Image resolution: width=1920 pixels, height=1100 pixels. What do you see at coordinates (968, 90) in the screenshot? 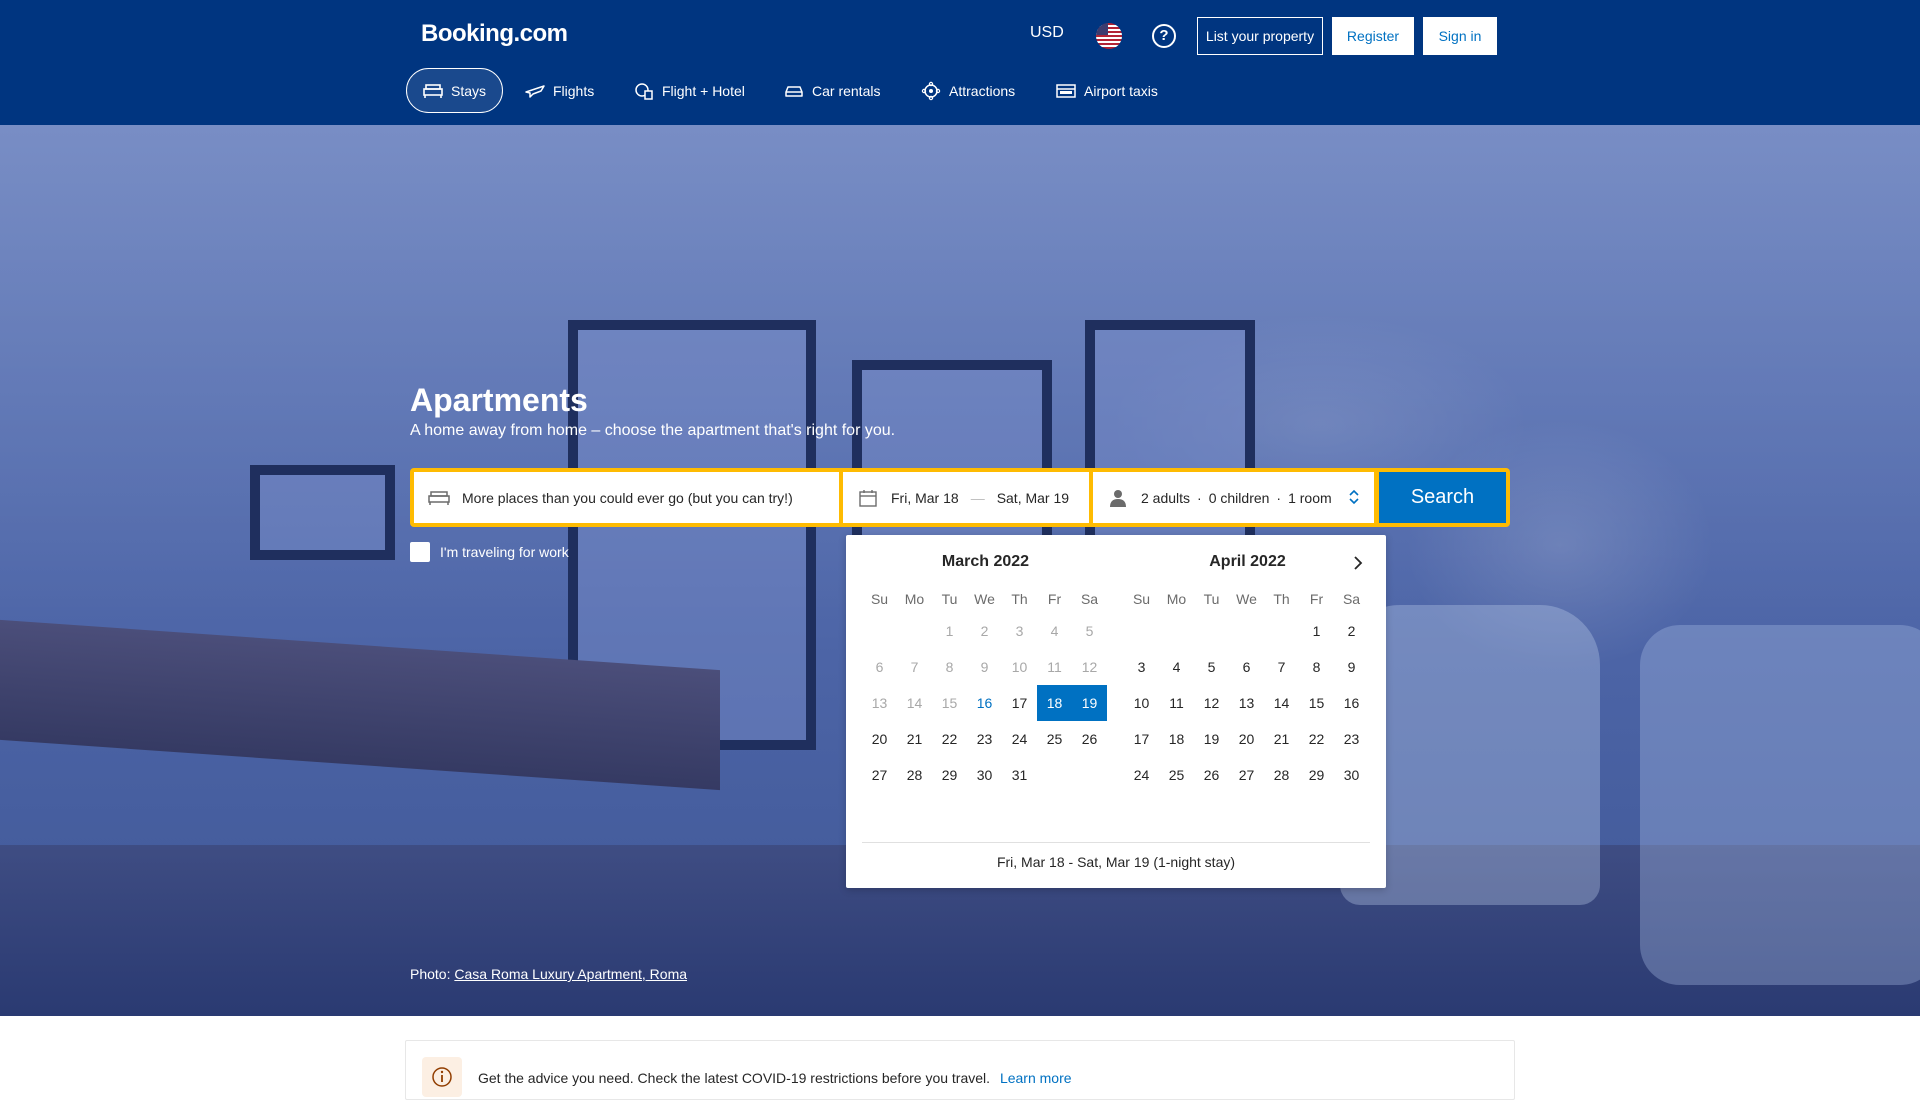
I see `nav-item-attractions: Attractions` at bounding box center [968, 90].